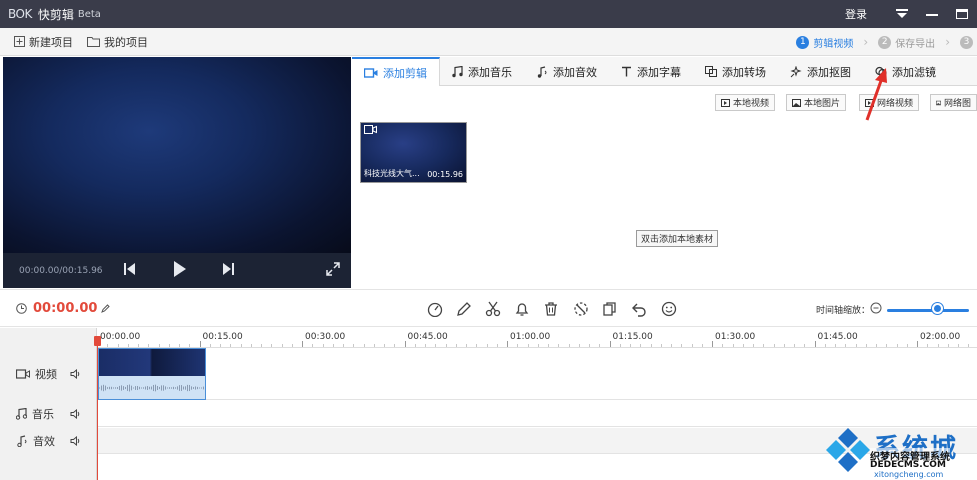 This screenshot has height=480, width=977. Describe the element at coordinates (19, 41) in the screenshot. I see `new-project-icon` at that location.